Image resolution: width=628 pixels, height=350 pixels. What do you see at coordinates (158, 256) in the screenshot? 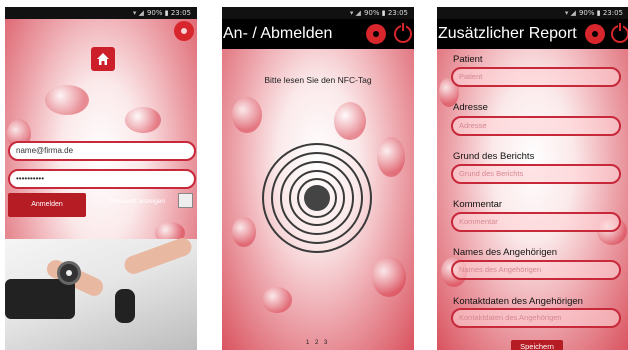
I see `photo-arm` at bounding box center [158, 256].